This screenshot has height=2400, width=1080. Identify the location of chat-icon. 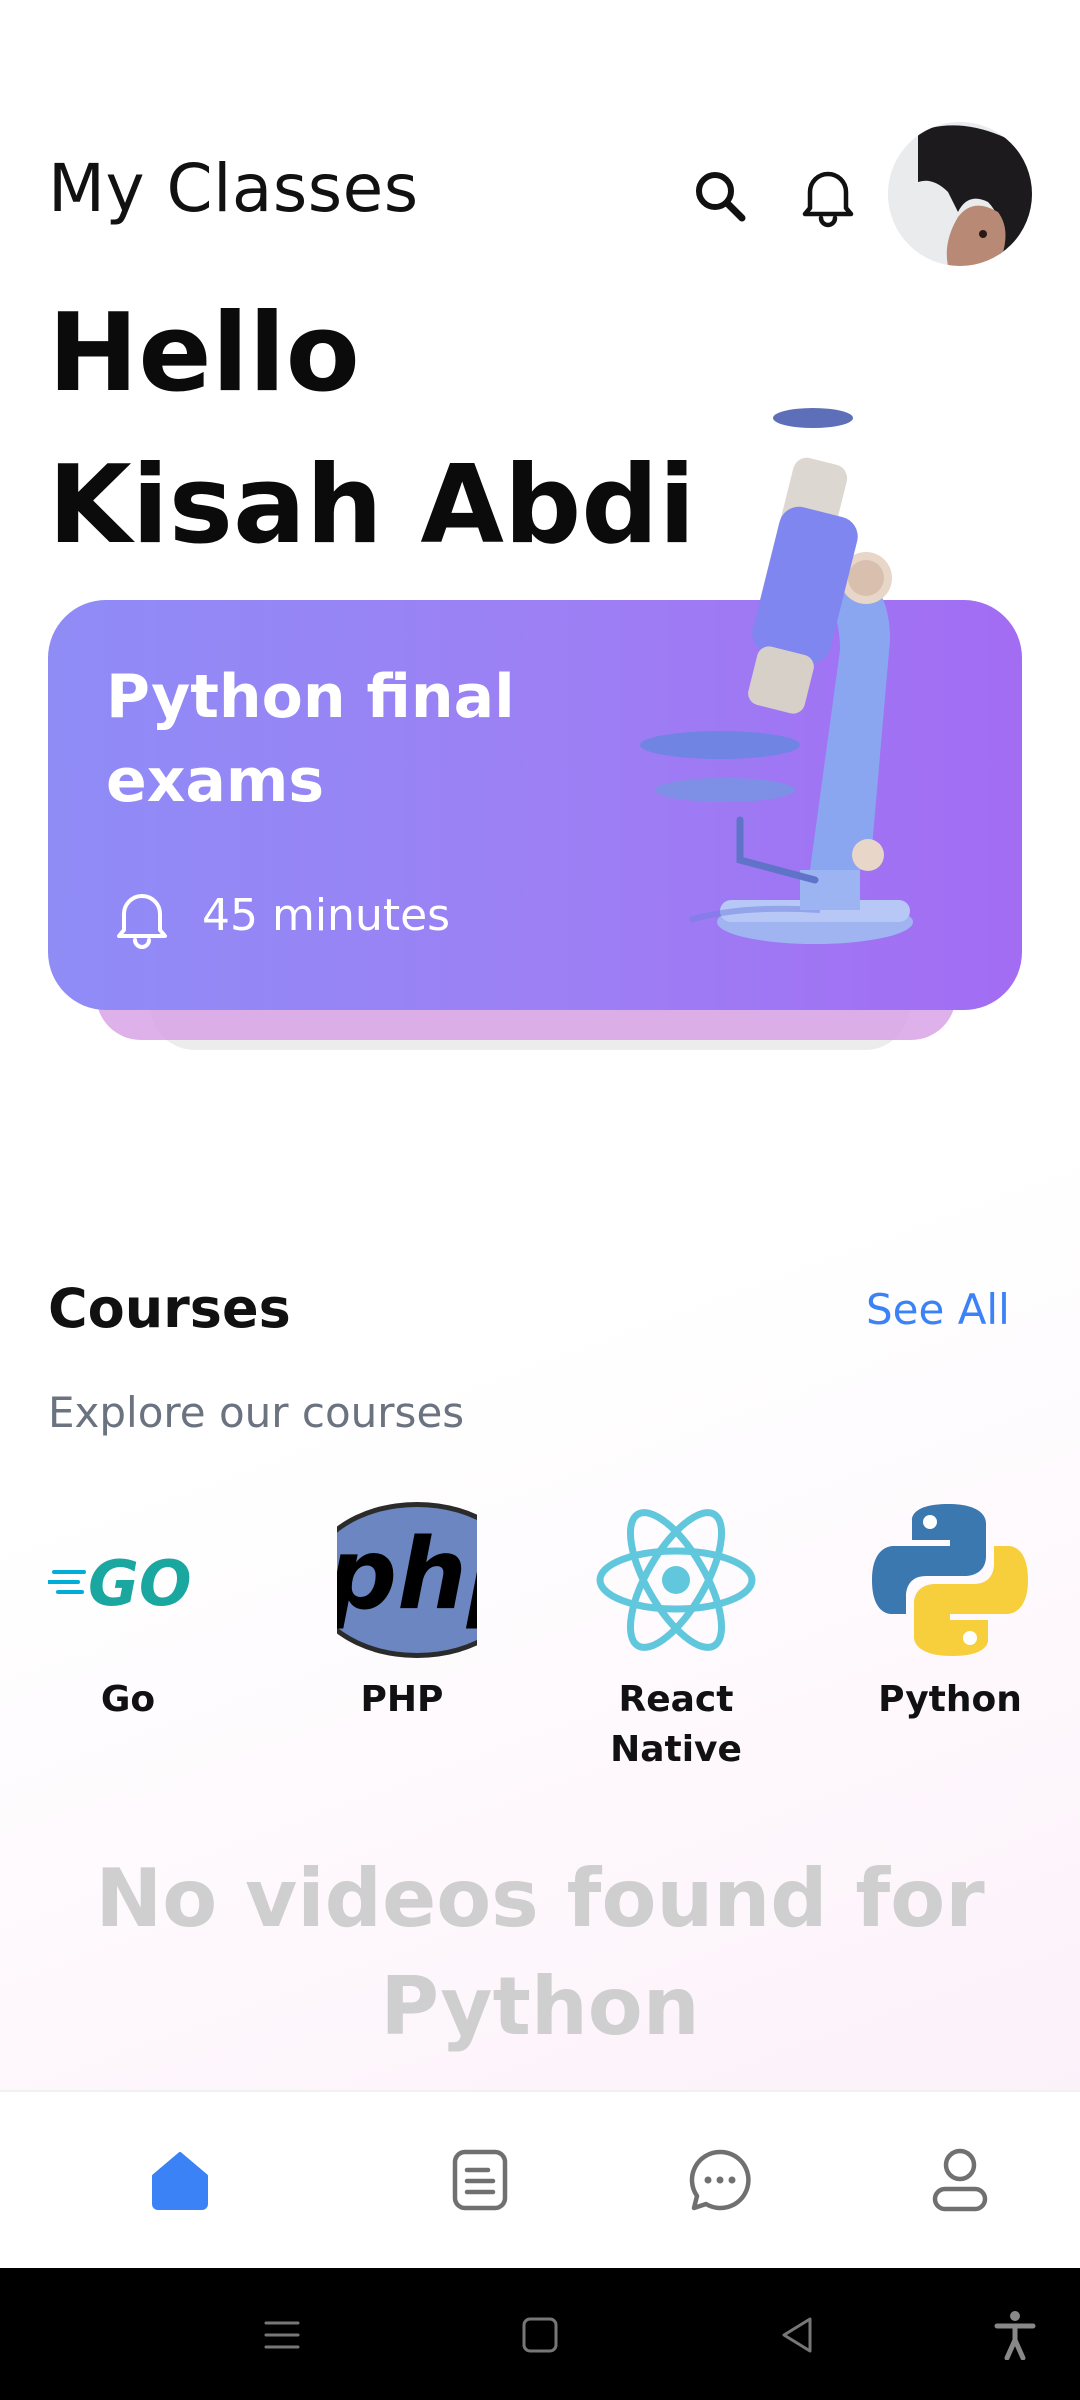
(720, 2180).